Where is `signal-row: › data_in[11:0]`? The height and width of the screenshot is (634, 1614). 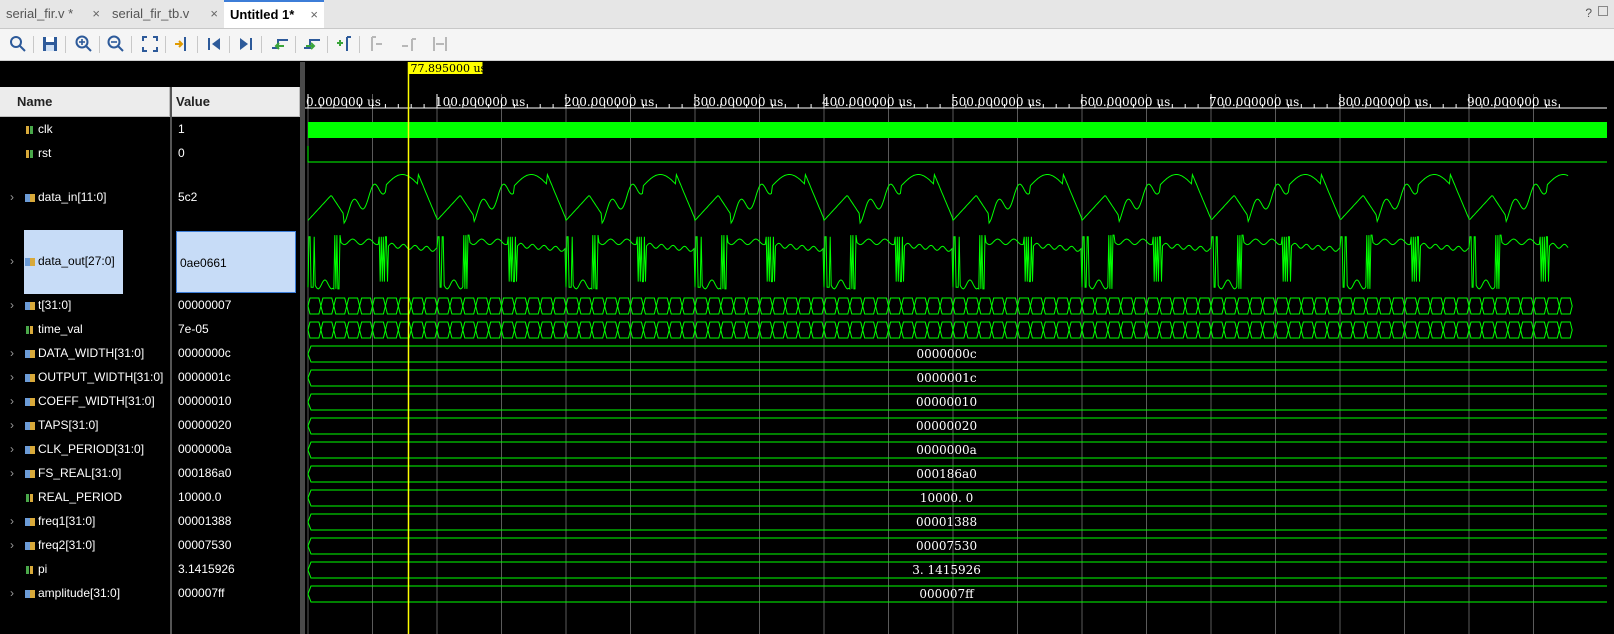
signal-row: › data_in[11:0] is located at coordinates (85, 198).